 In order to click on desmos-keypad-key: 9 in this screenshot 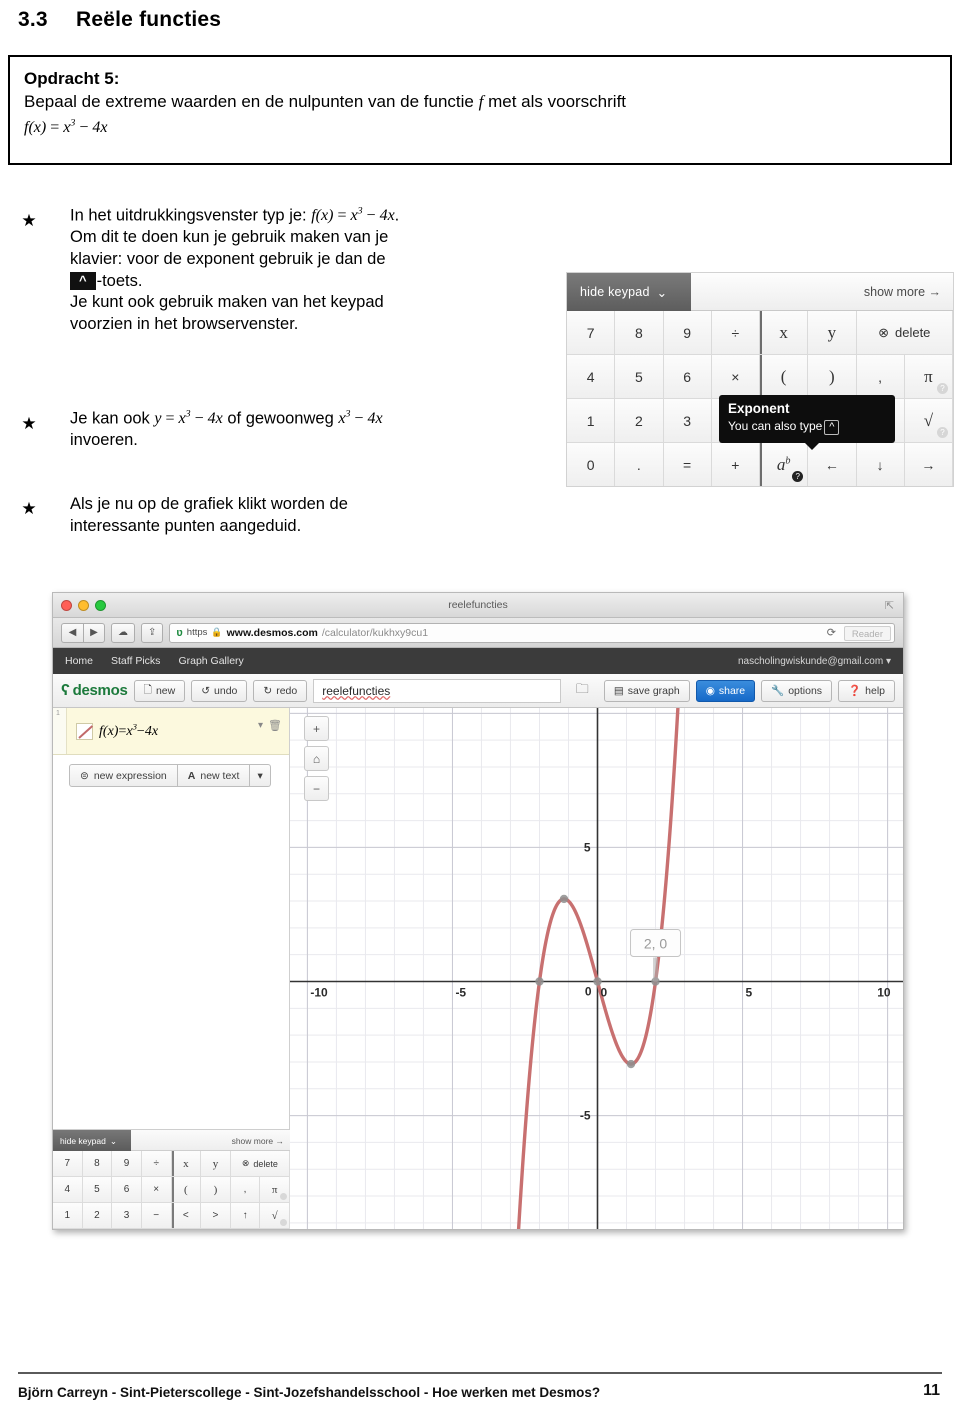, I will do `click(127, 1164)`.